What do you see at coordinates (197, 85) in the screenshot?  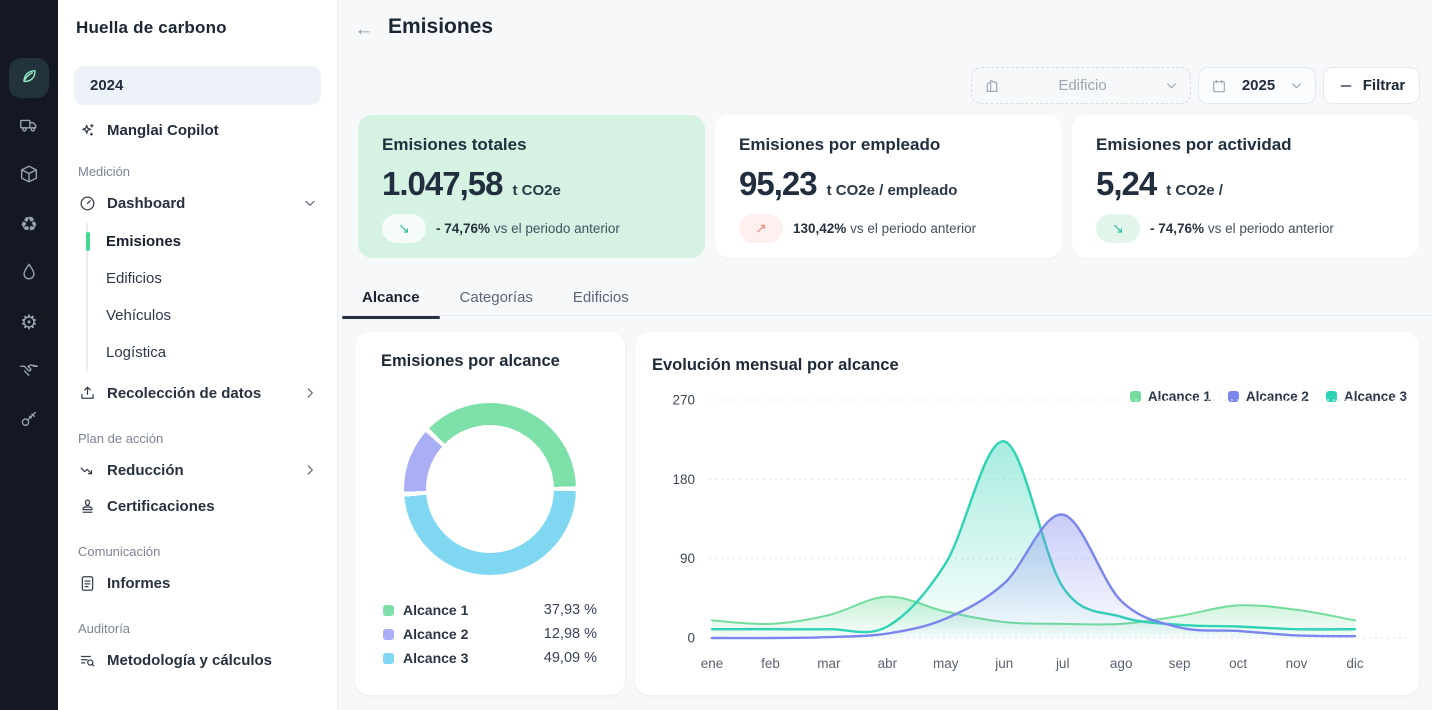 I see `year-selector: 2024` at bounding box center [197, 85].